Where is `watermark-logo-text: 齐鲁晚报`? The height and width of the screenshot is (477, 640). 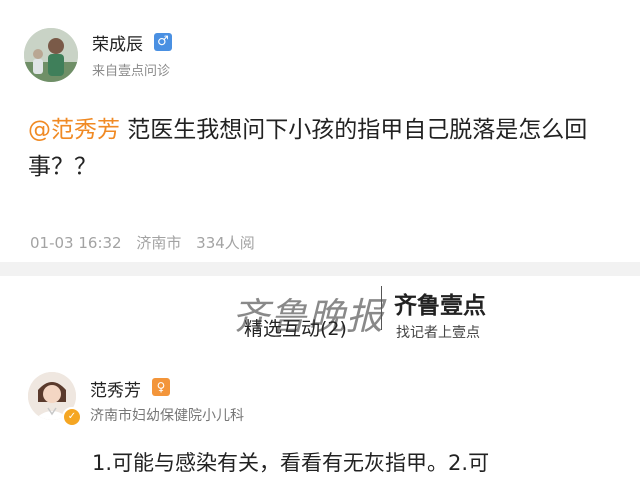 watermark-logo-text: 齐鲁晚报 is located at coordinates (308, 316).